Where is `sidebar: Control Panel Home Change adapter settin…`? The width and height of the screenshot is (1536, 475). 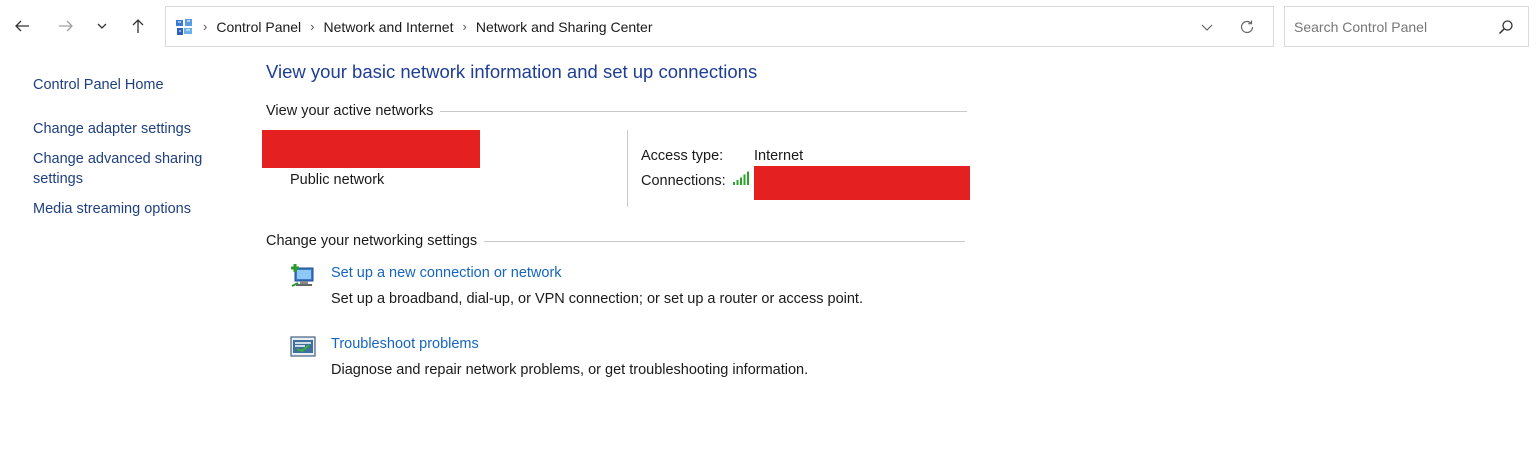
sidebar: Control Panel Home Change adapter settin… is located at coordinates (133, 145).